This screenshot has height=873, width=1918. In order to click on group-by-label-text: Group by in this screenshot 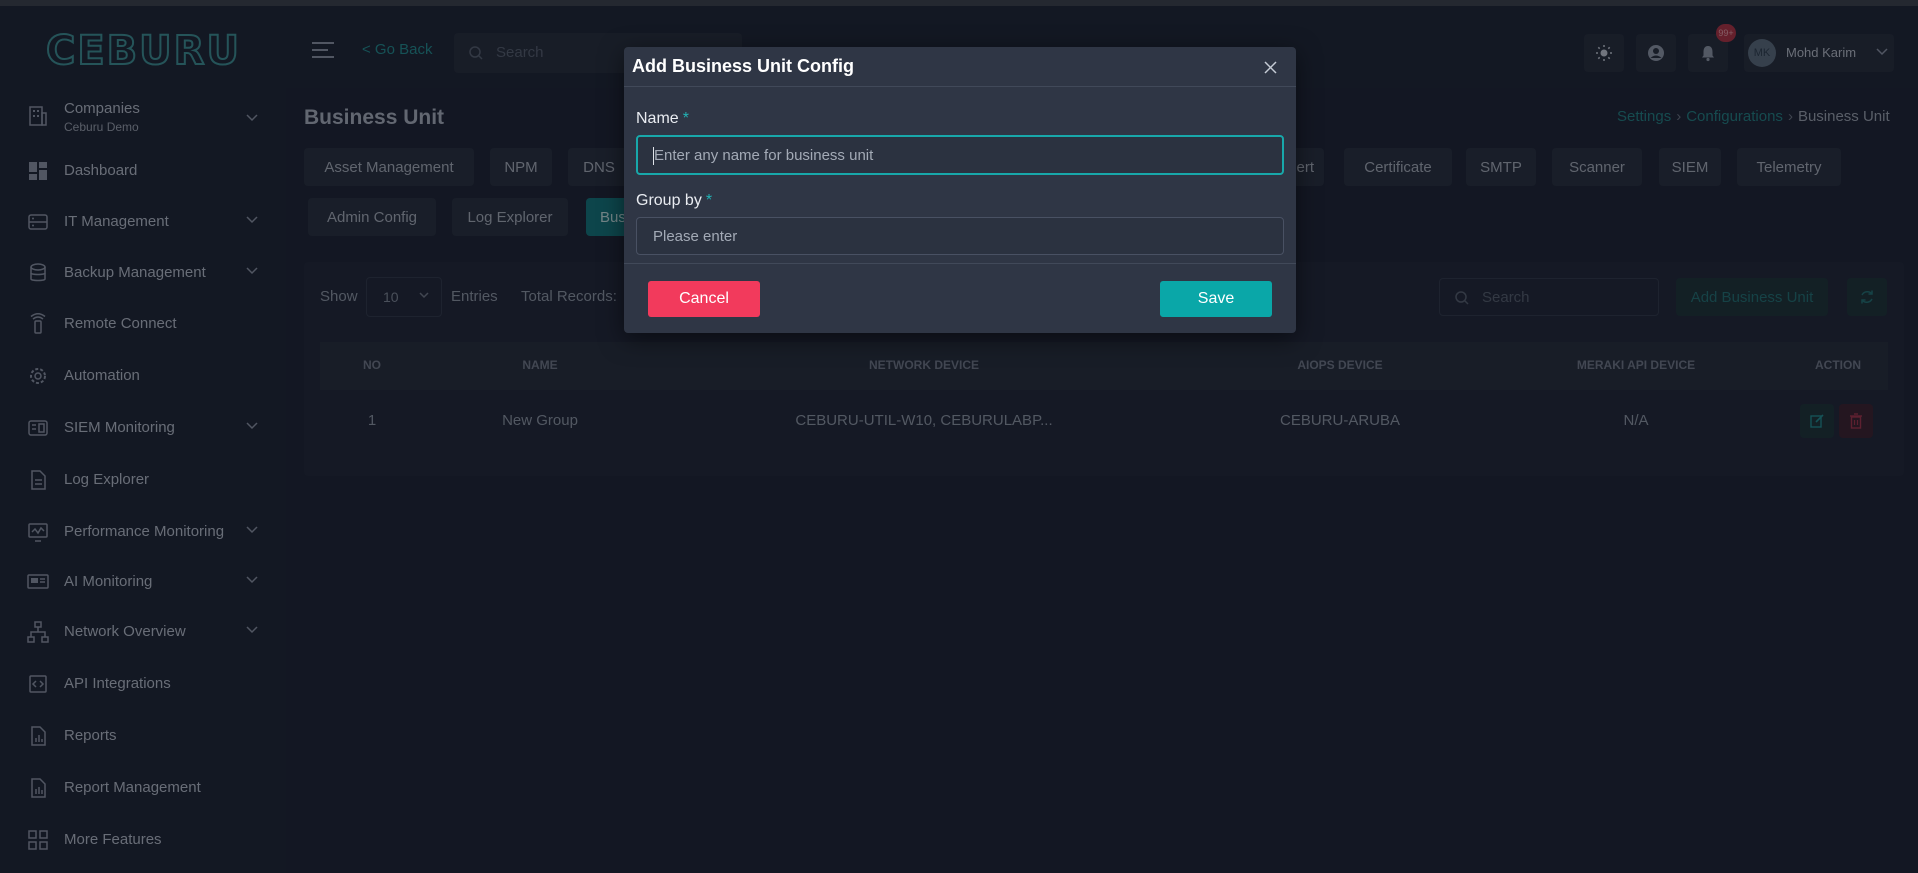, I will do `click(669, 200)`.